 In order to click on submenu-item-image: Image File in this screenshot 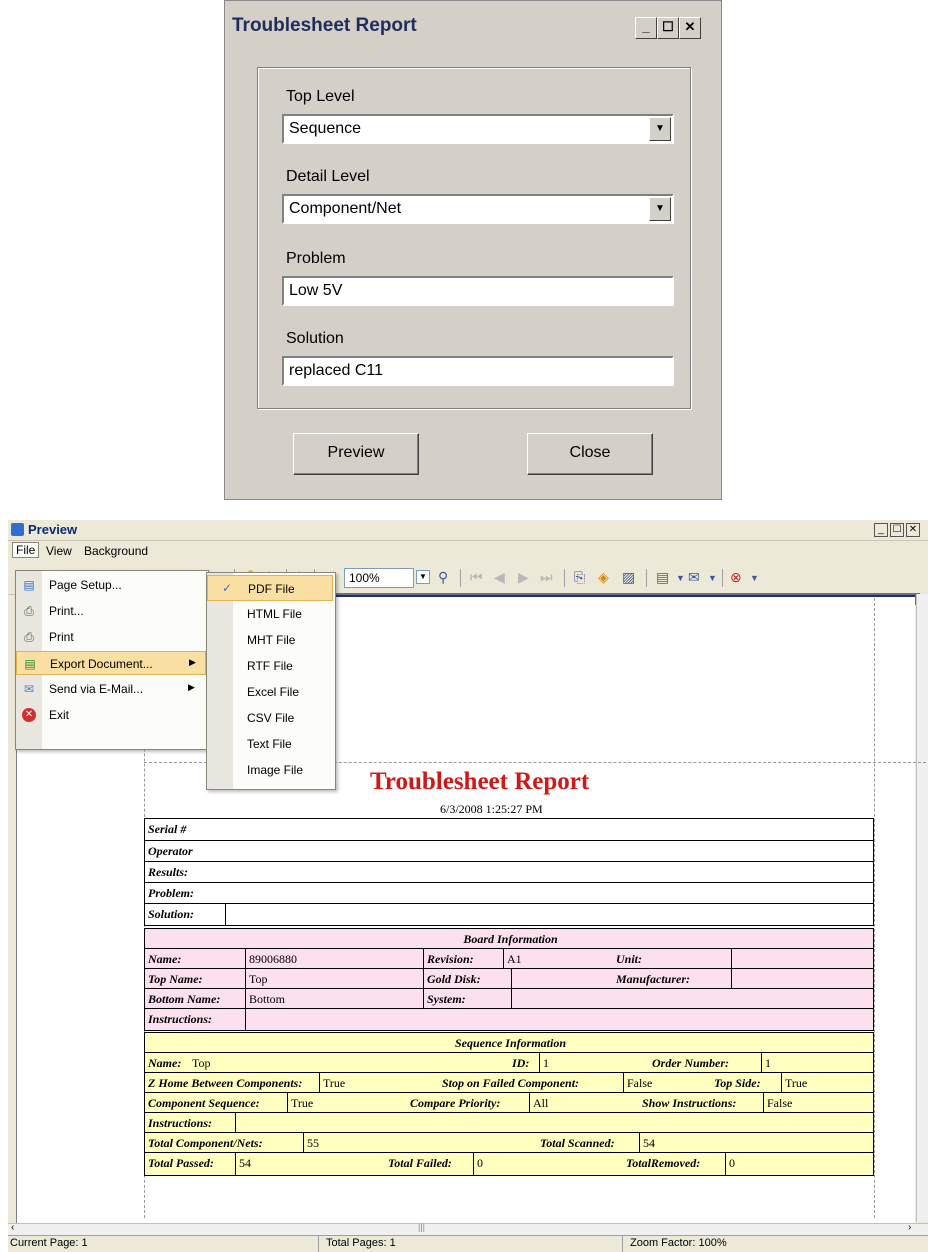, I will do `click(270, 770)`.